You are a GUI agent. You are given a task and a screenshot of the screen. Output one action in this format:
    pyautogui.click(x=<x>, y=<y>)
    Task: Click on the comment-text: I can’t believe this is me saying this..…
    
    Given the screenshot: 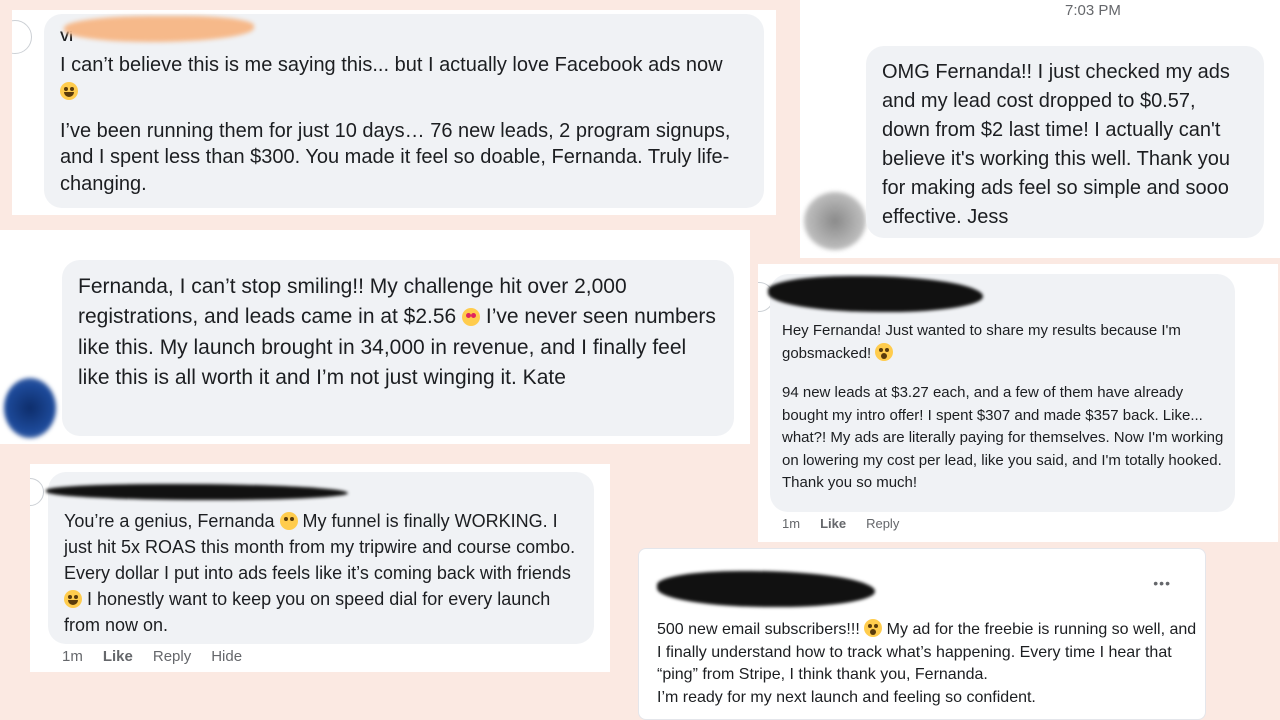 What is the action you would take?
    pyautogui.click(x=400, y=78)
    